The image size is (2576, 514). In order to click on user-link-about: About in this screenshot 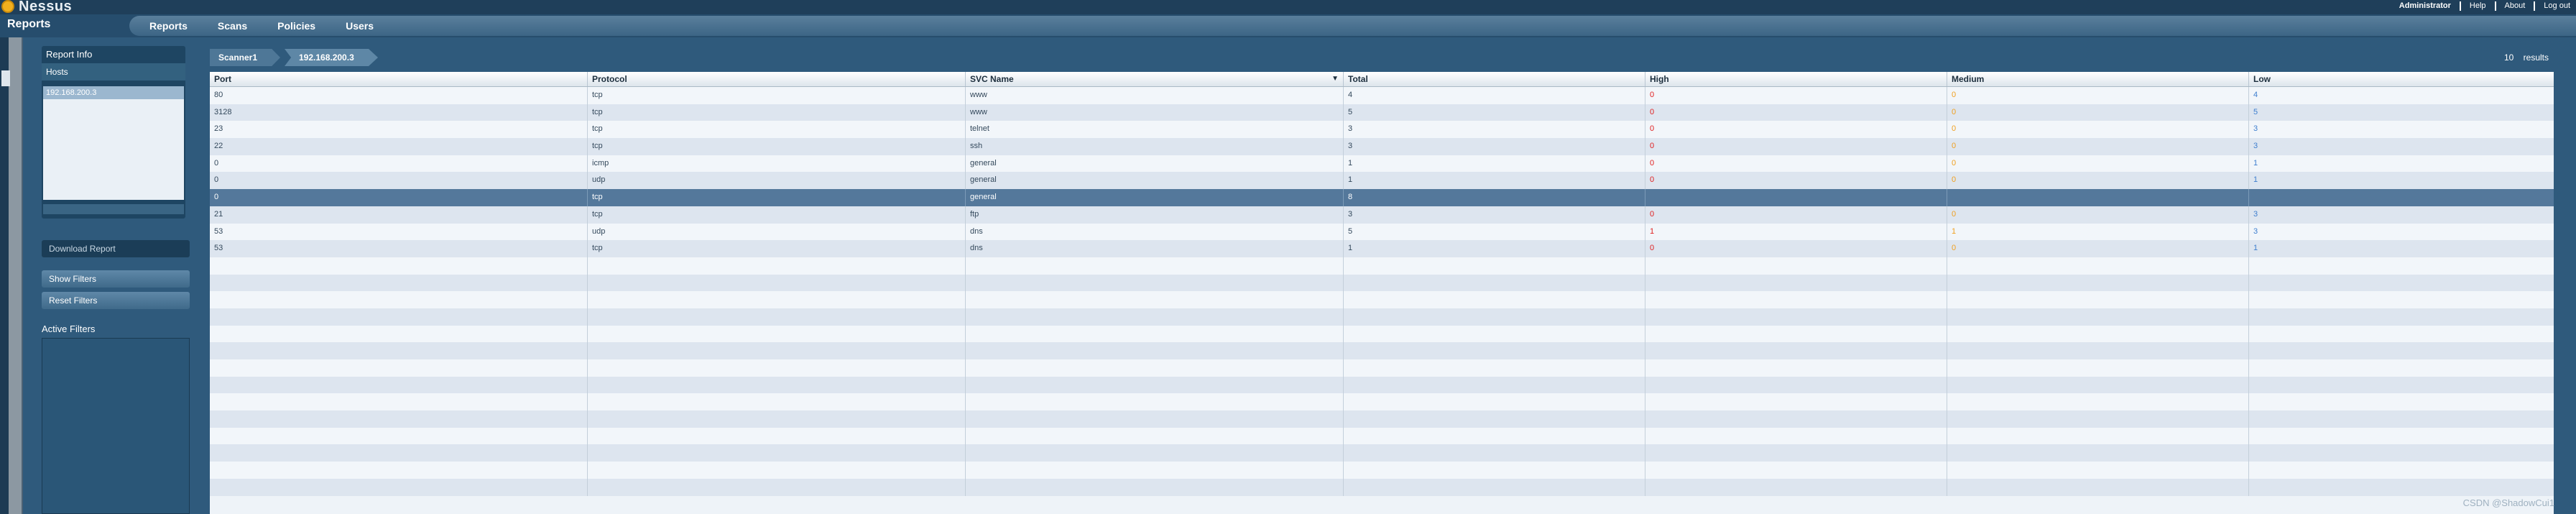, I will do `click(2516, 6)`.